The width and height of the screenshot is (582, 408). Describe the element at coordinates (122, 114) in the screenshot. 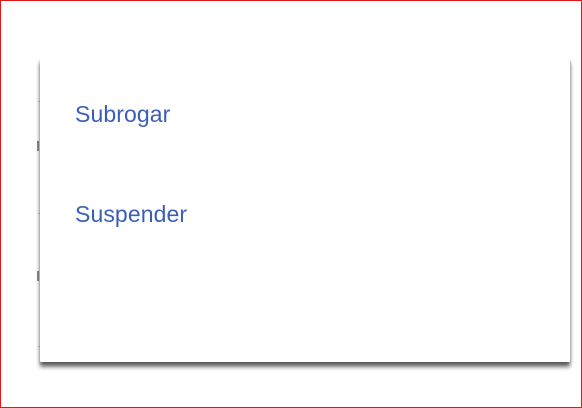

I see `menu-item-subrogar: Subrogar` at that location.